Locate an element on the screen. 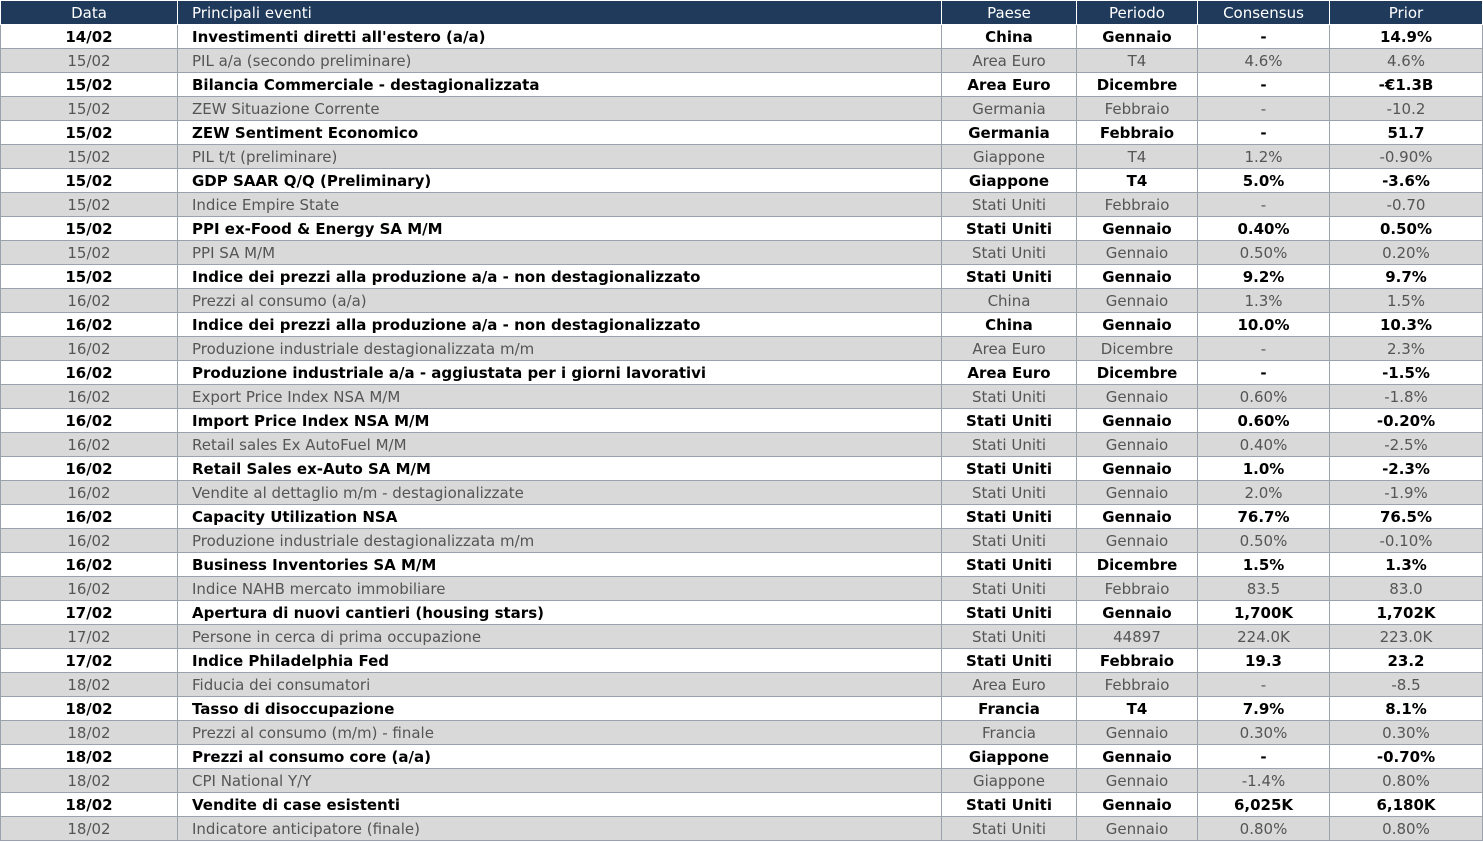  cell-date: 14/02 is located at coordinates (89, 36).